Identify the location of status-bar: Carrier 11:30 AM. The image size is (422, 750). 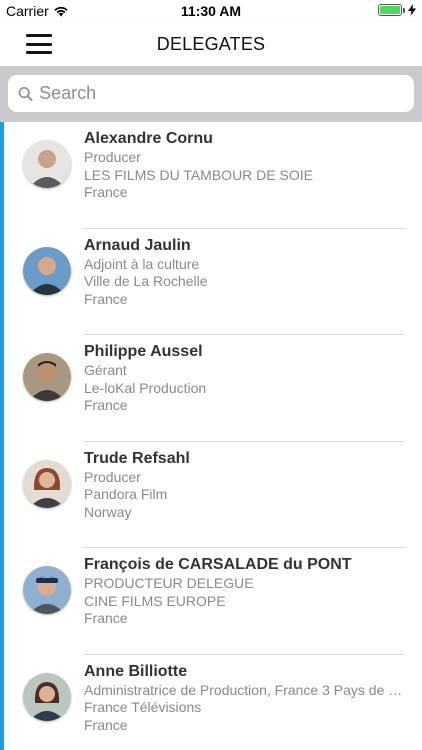
(211, 11).